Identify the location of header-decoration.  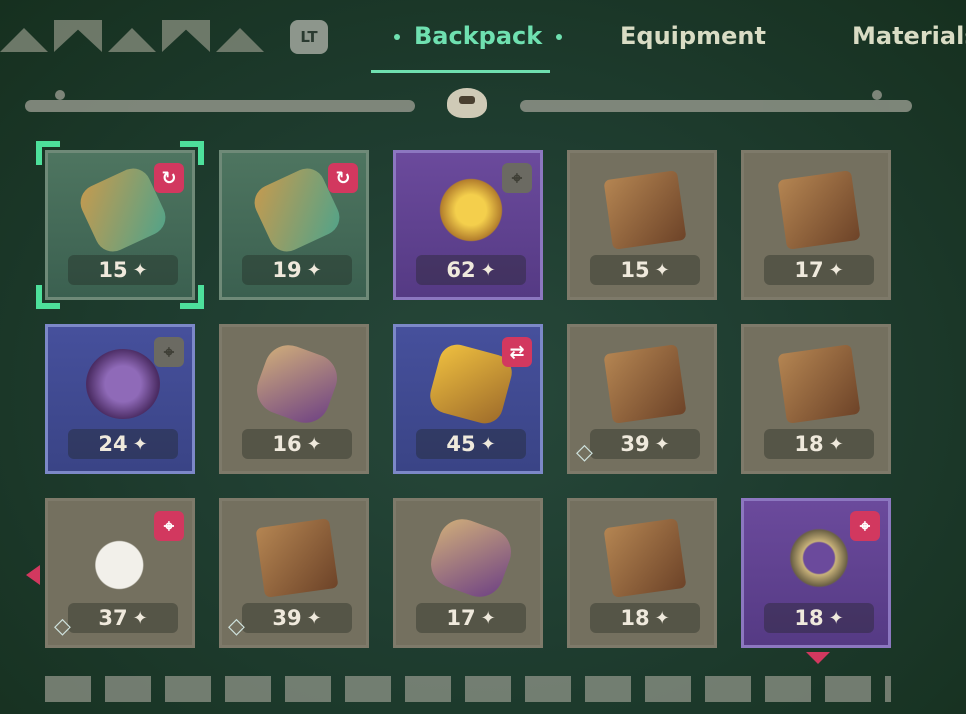
(132, 36).